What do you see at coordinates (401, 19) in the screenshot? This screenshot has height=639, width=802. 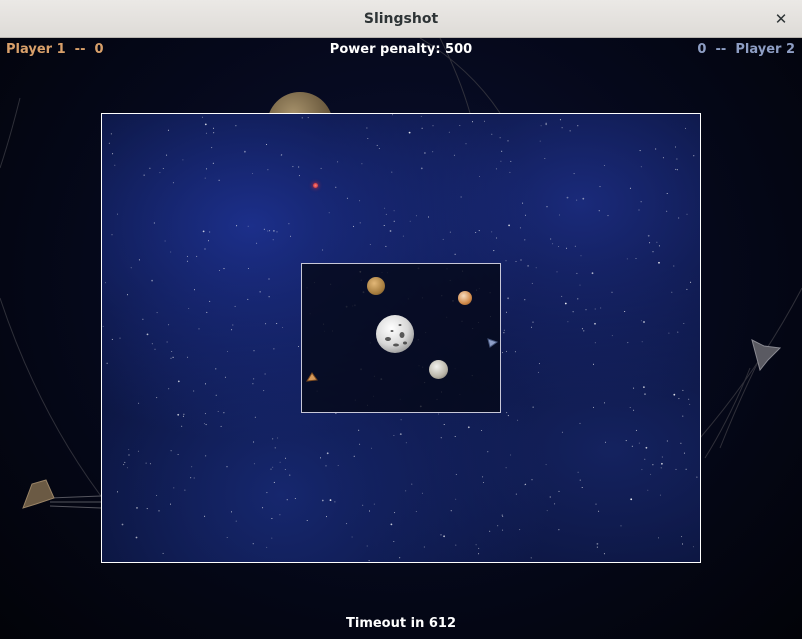 I see `title-bar: Slingshot ✕` at bounding box center [401, 19].